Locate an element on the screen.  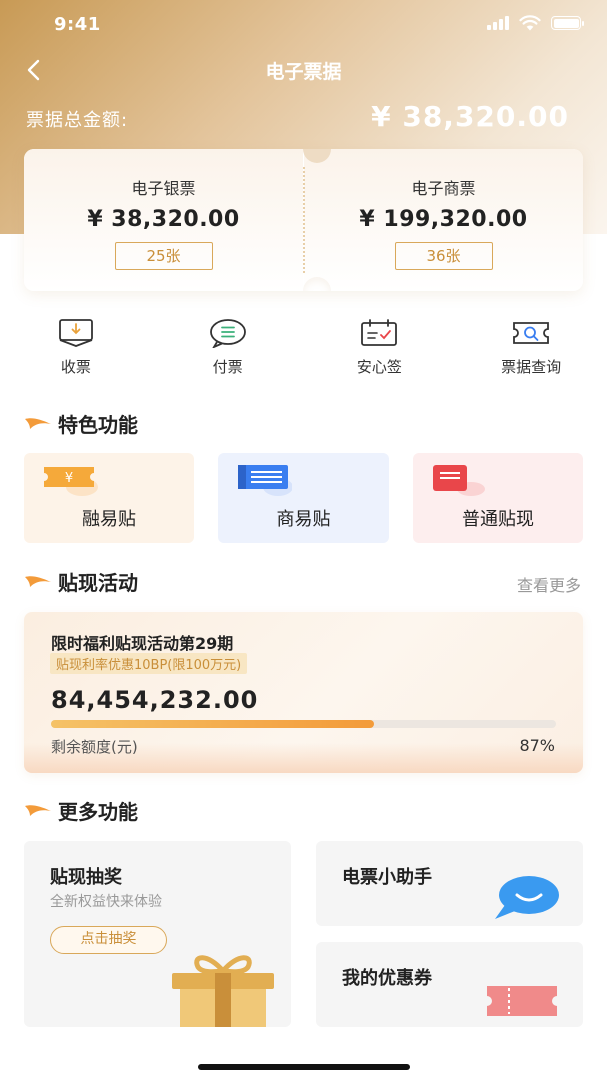
quick-action-receive: 收票 is located at coordinates (76, 349).